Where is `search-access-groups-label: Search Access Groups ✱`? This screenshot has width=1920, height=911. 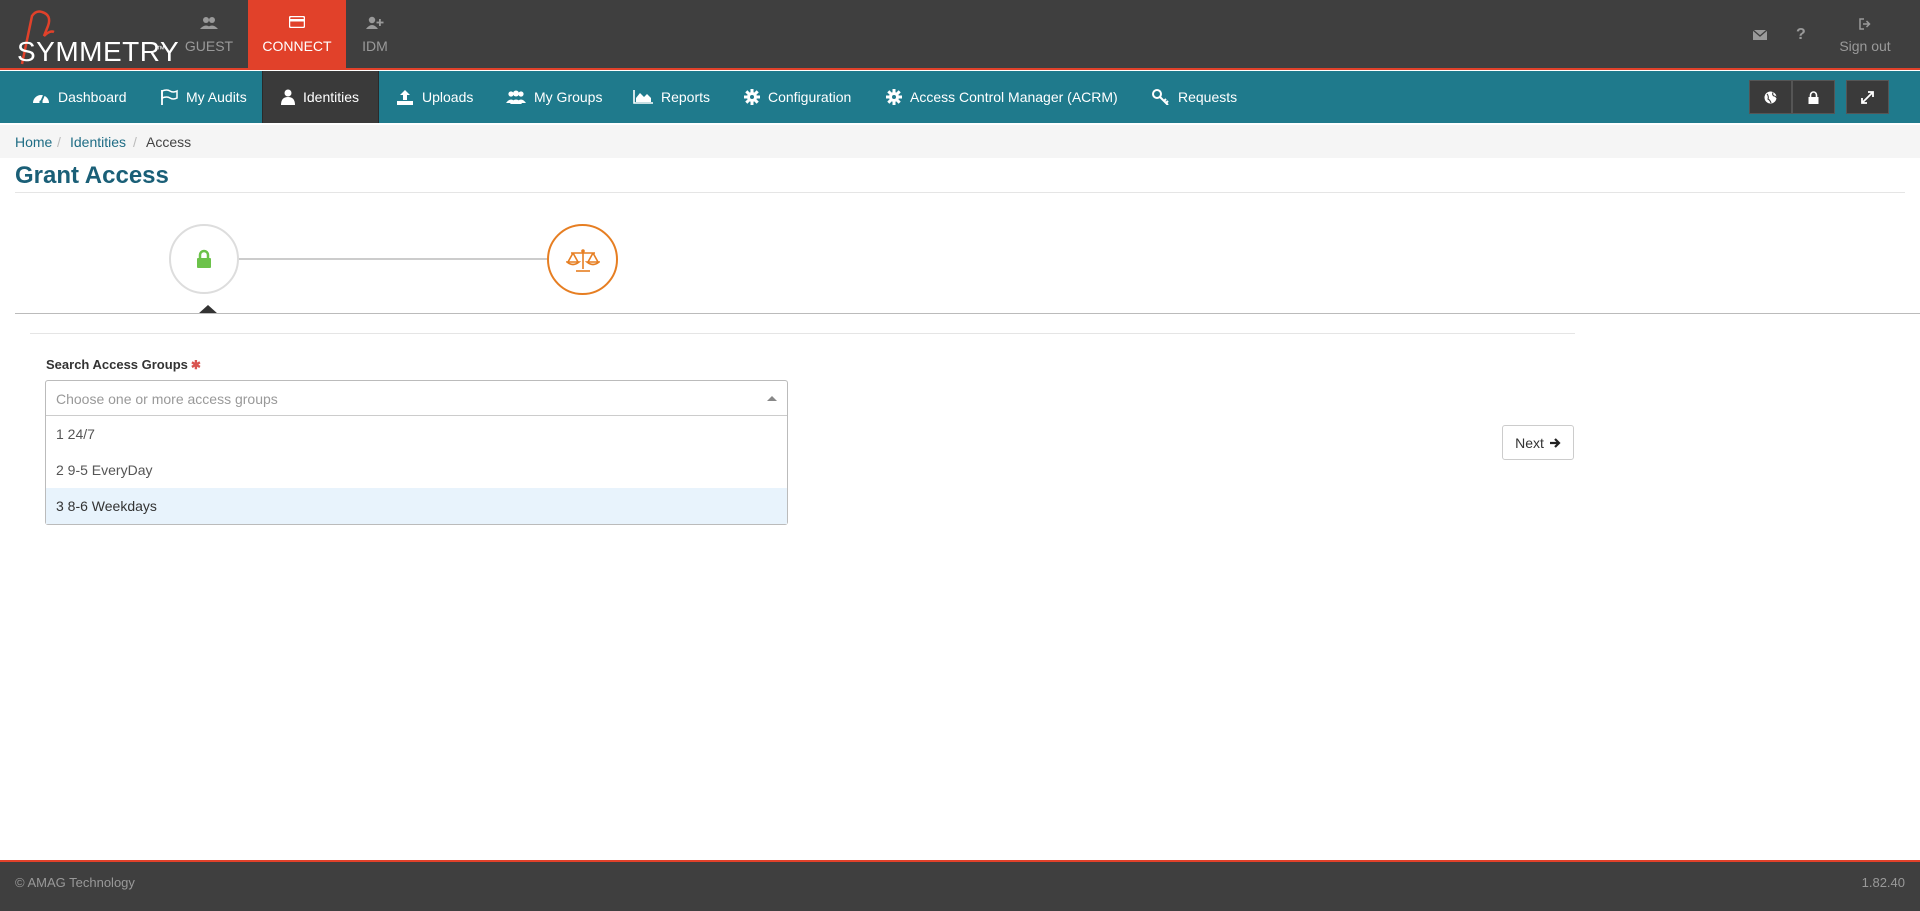
search-access-groups-label: Search Access Groups ✱ is located at coordinates (123, 364).